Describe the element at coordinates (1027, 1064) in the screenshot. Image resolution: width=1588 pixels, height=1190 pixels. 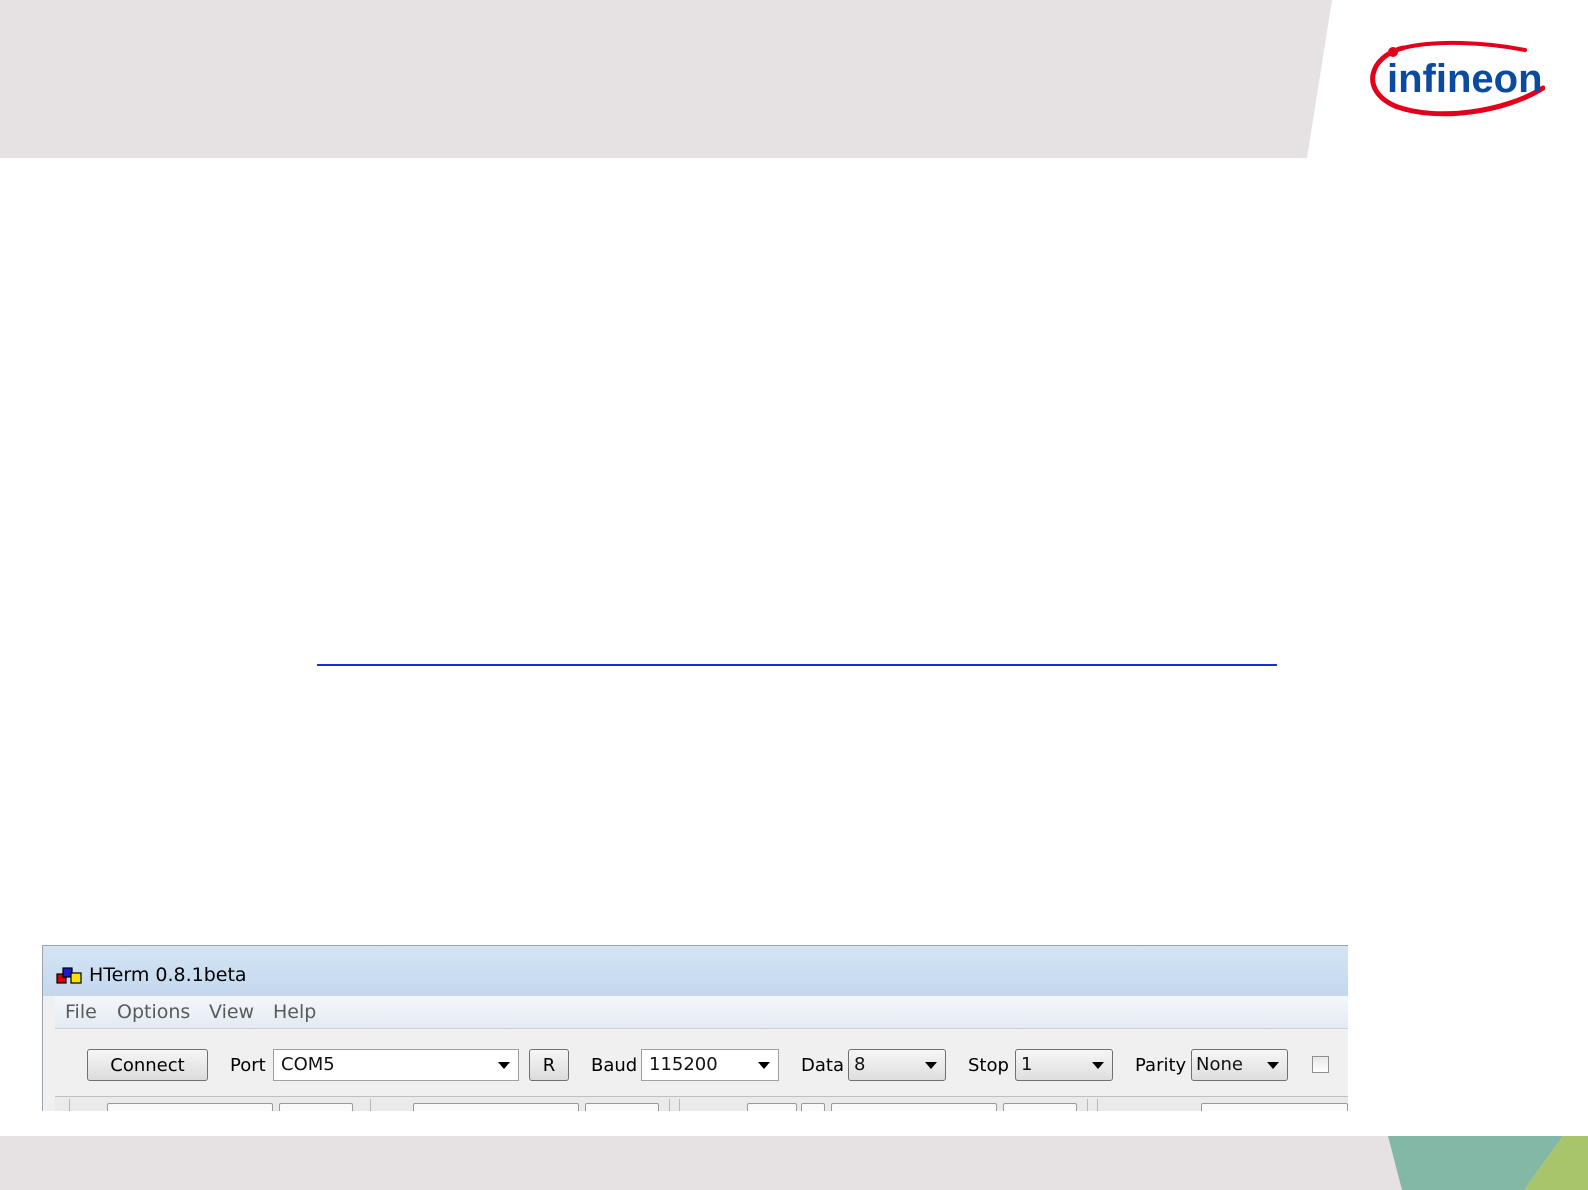
I see `stop-bits-value: 1` at that location.